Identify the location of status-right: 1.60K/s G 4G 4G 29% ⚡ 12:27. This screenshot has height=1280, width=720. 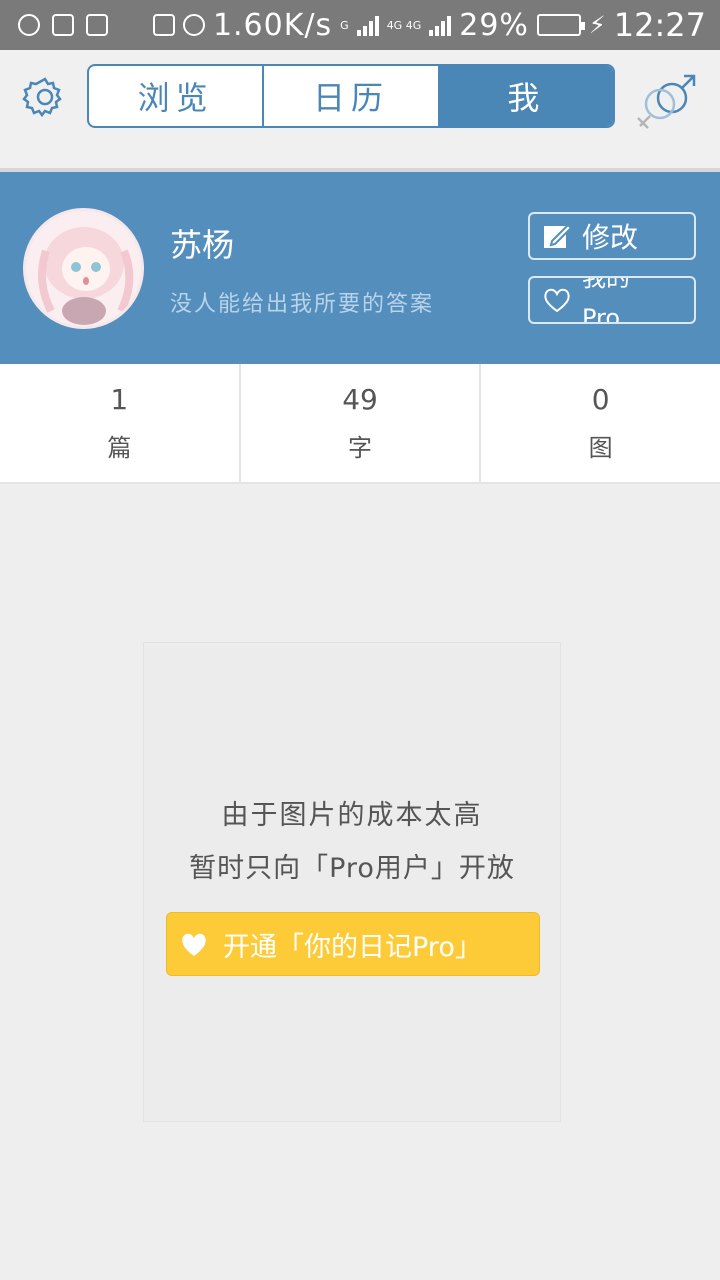
(429, 25).